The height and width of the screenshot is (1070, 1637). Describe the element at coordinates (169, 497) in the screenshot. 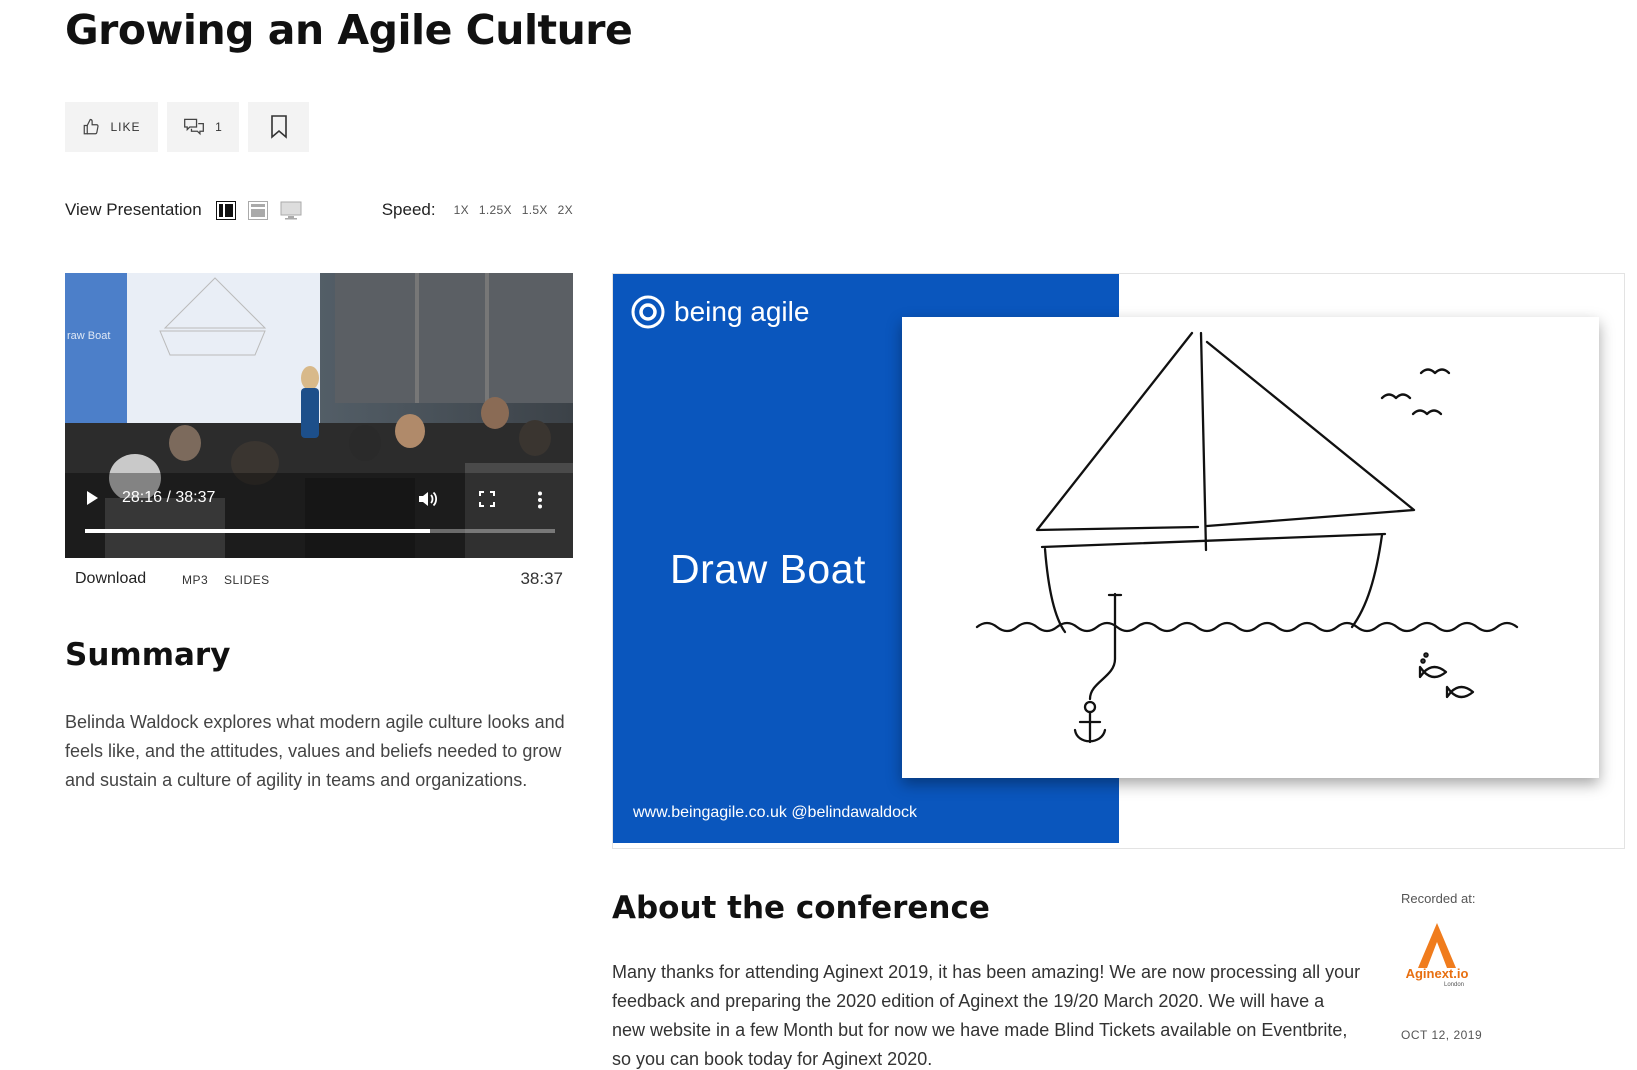

I see `video-time: 28:16 / 38:37` at that location.